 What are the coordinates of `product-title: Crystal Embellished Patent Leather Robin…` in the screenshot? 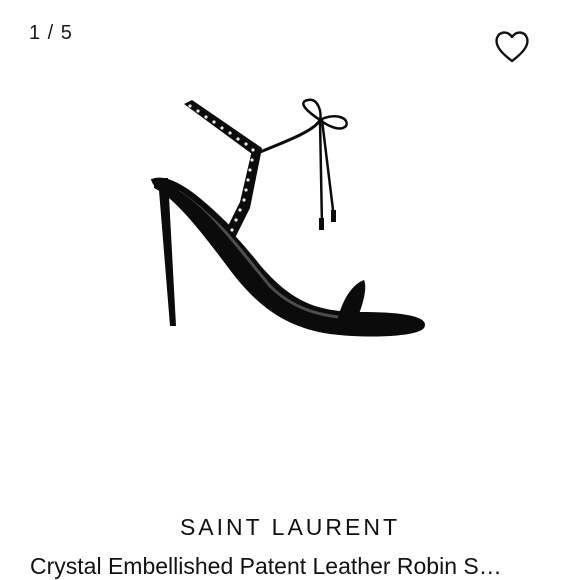 It's located at (292, 566).